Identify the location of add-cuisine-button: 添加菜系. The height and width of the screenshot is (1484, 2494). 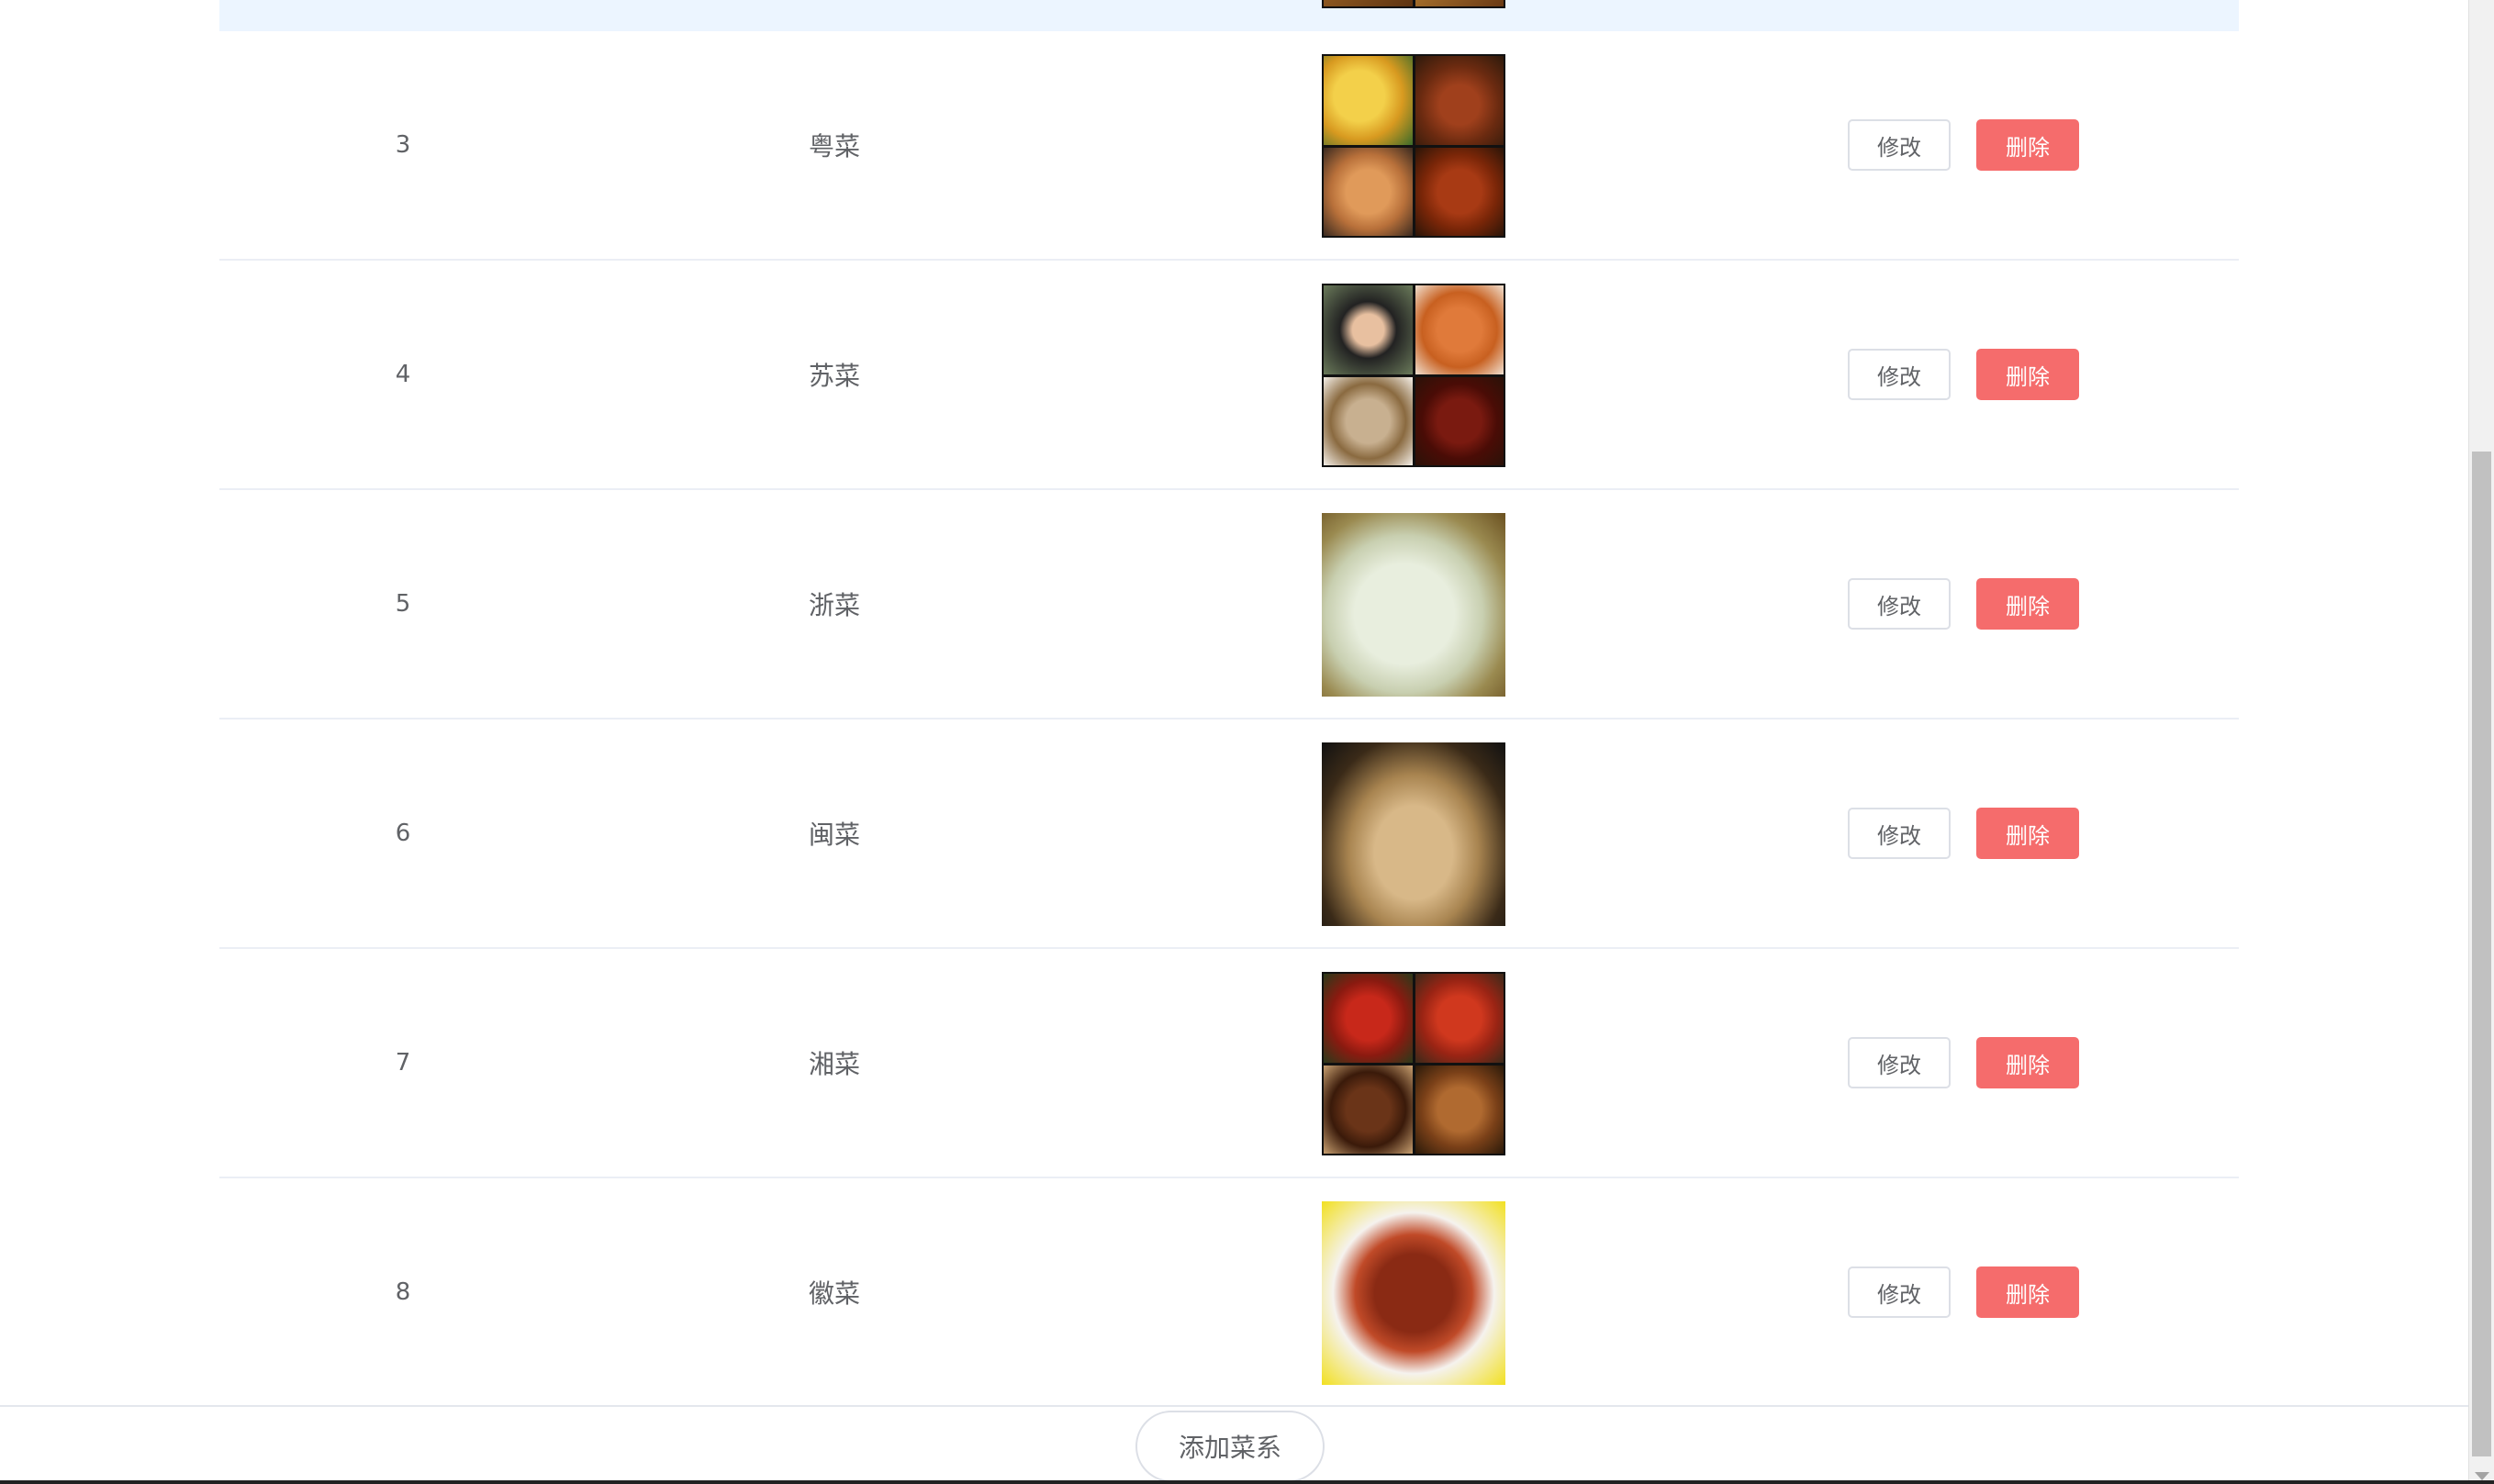
(1230, 1446).